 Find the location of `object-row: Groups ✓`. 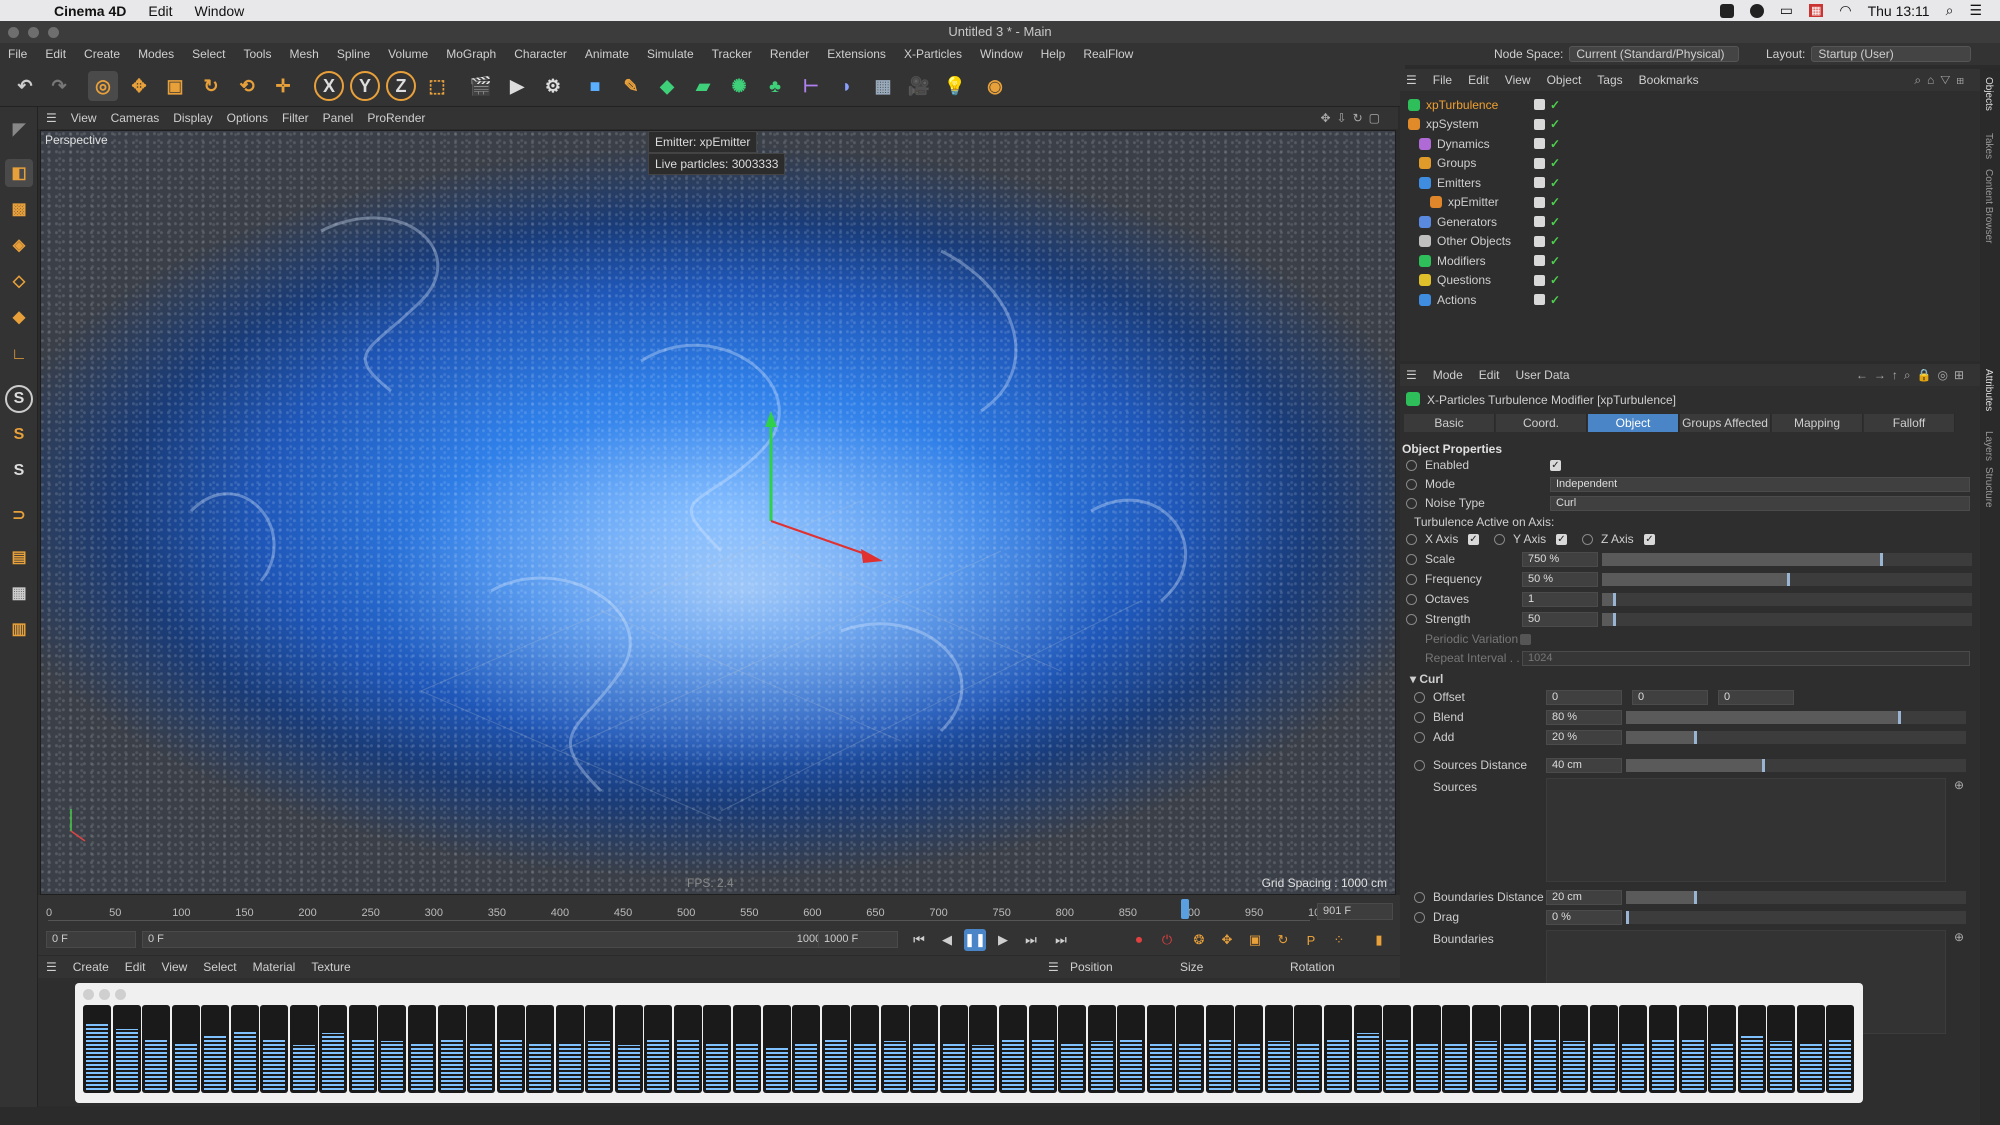

object-row: Groups ✓ is located at coordinates (1690, 163).